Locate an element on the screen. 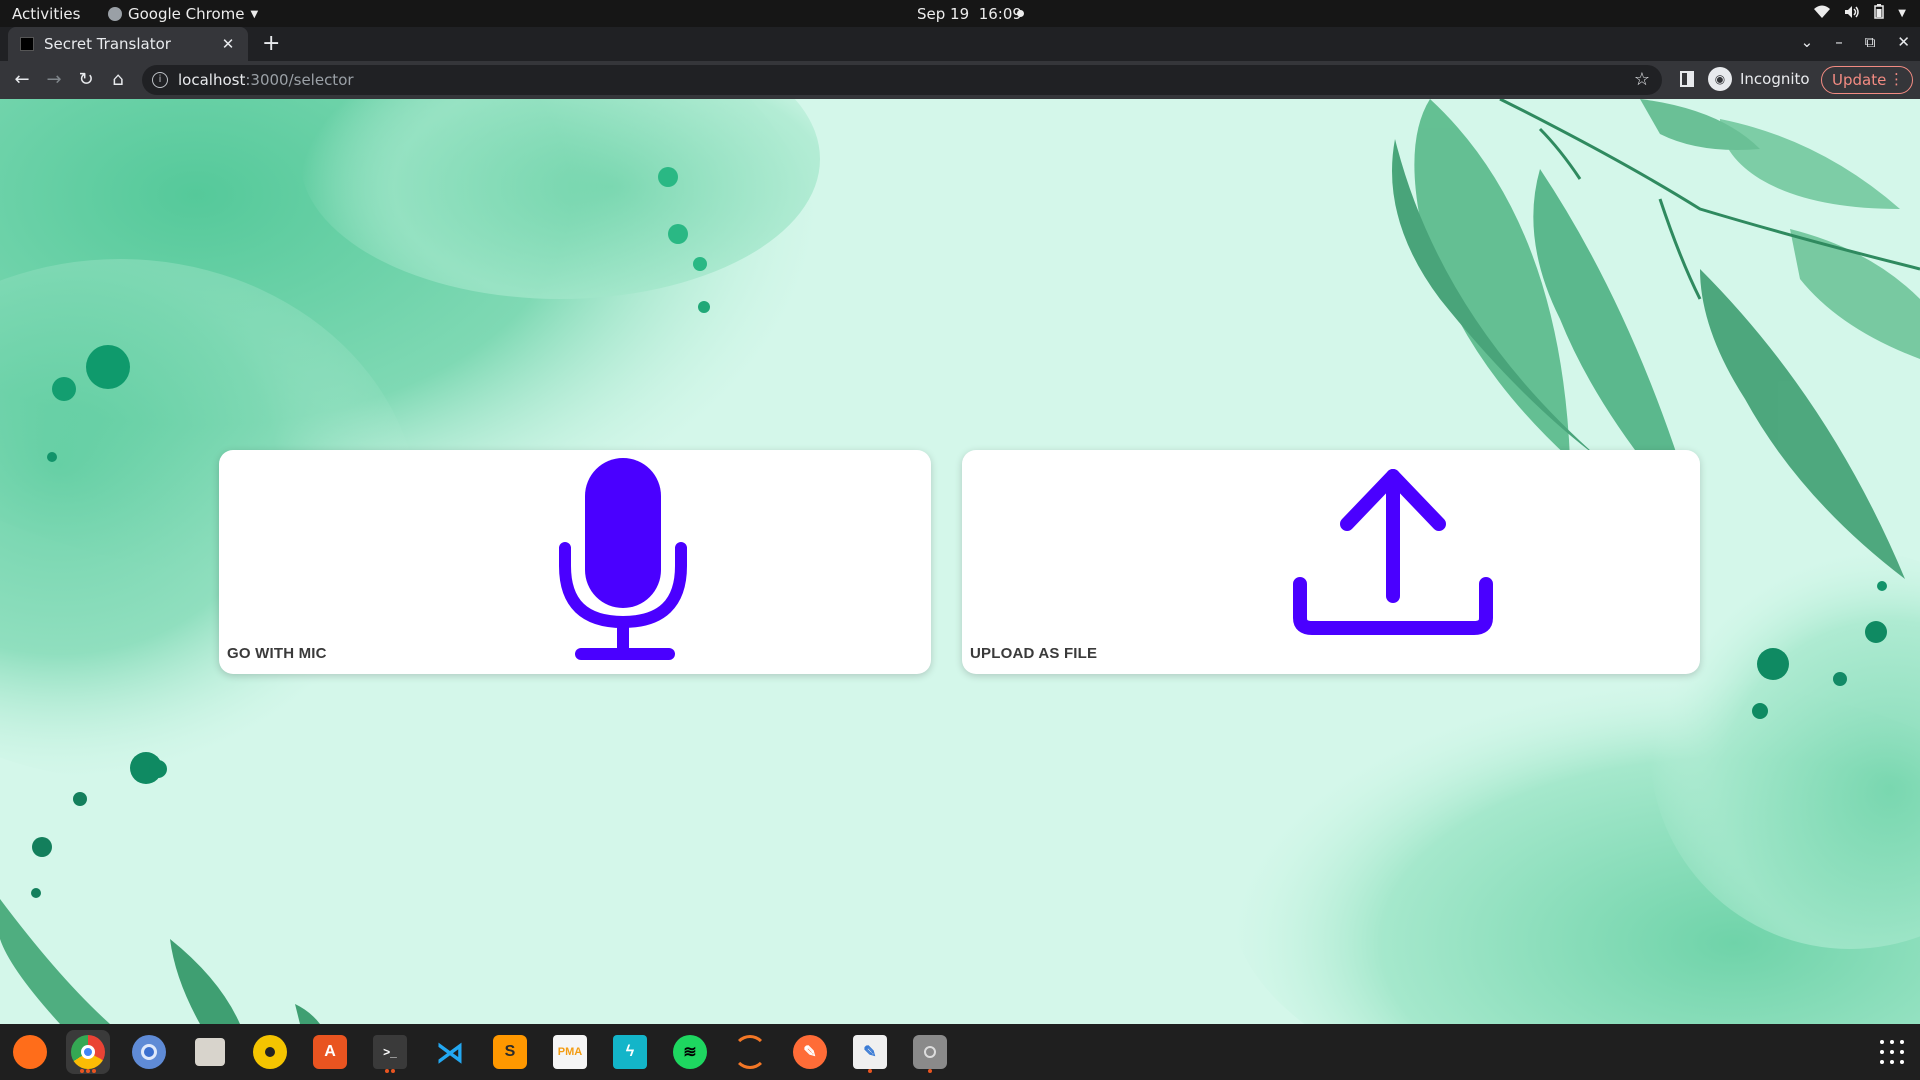 The height and width of the screenshot is (1080, 1920). update-button: Update ⋮ is located at coordinates (1867, 80).